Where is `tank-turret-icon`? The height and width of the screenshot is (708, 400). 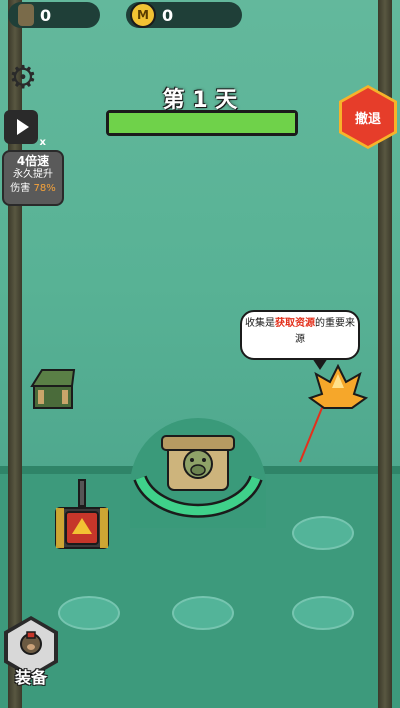 tank-turret-icon is located at coordinates (82, 515).